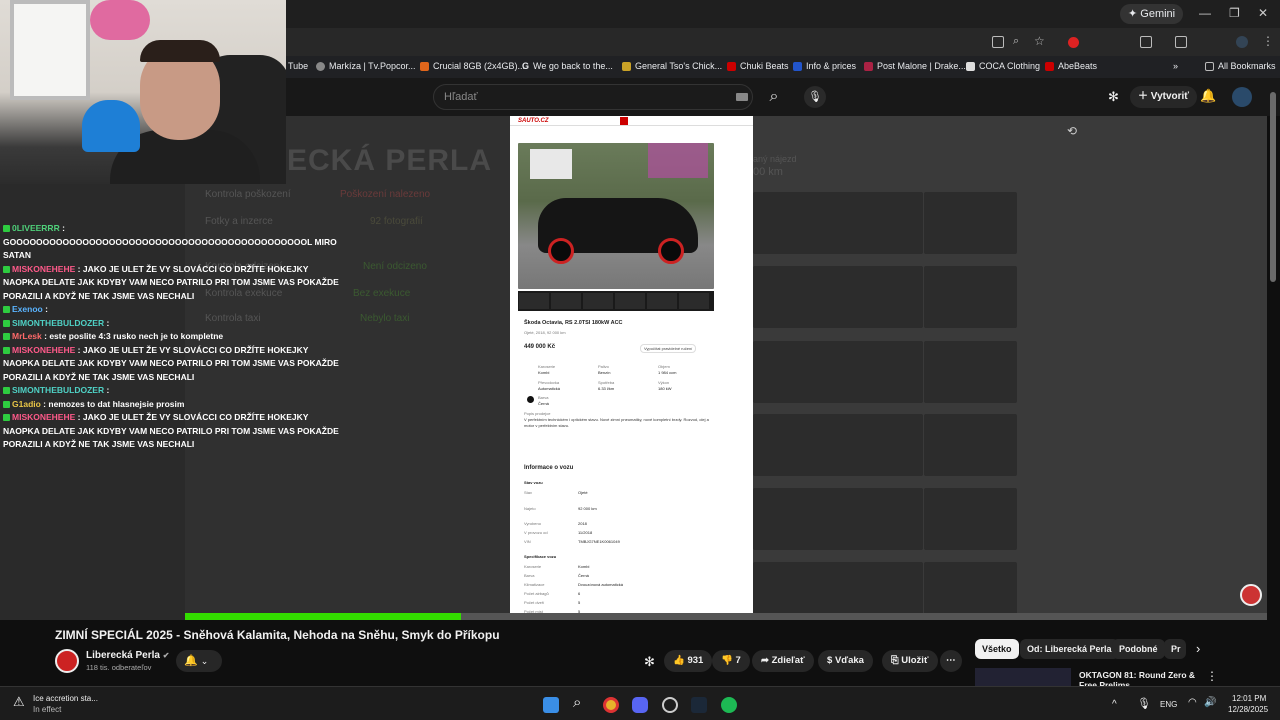 Image resolution: width=1280 pixels, height=720 pixels. I want to click on weather-icon: ⚠, so click(19, 702).